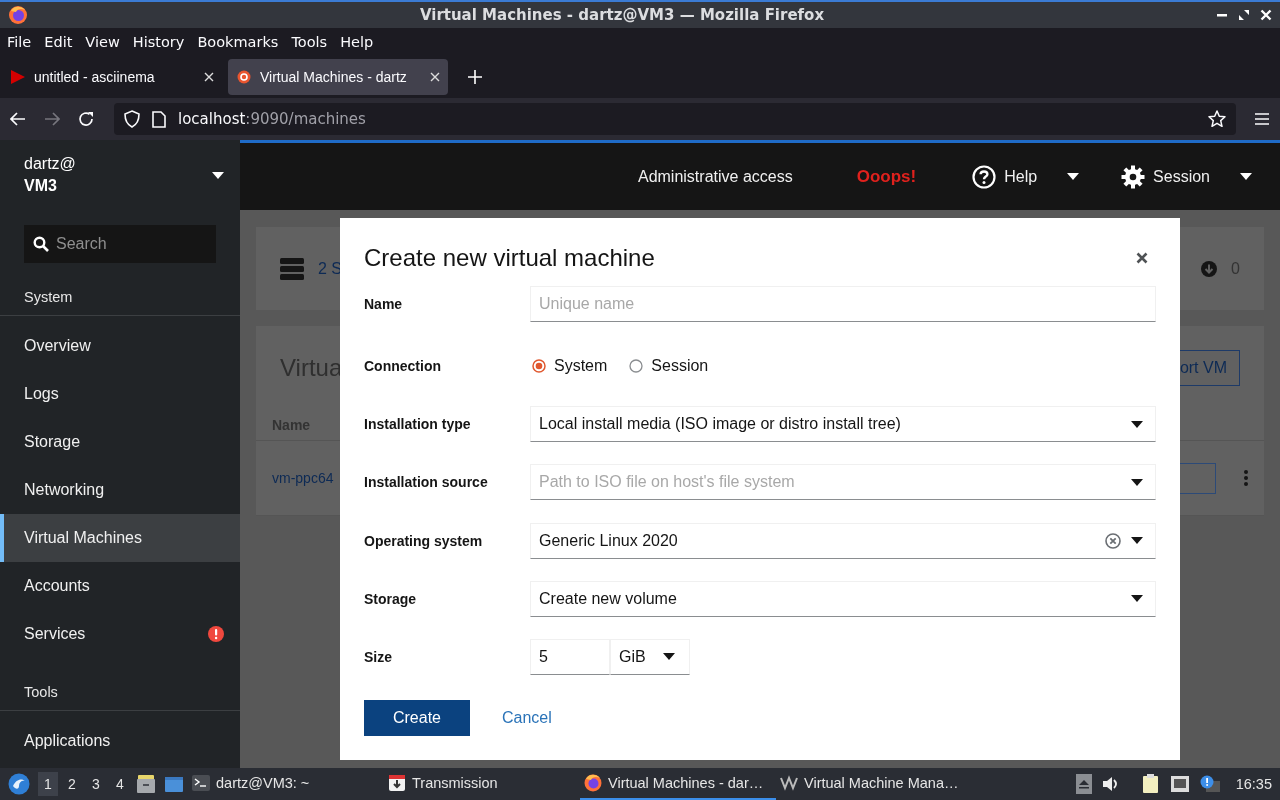  I want to click on kebab-icon, so click(1246, 478).